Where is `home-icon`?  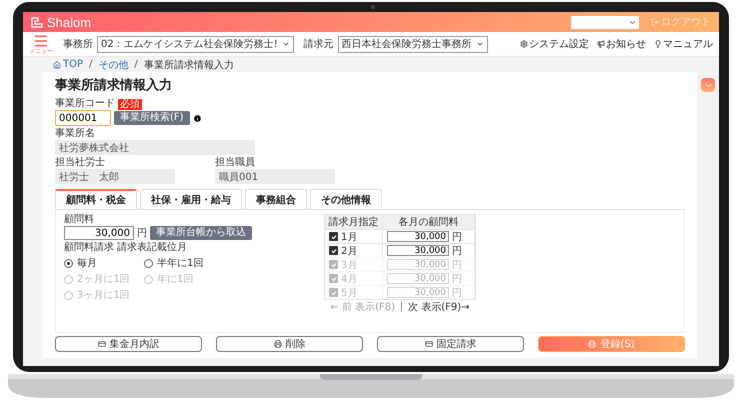
home-icon is located at coordinates (57, 64).